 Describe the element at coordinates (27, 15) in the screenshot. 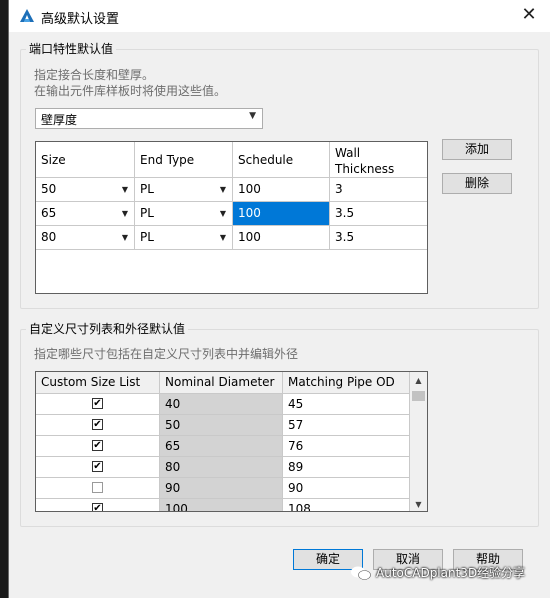

I see `autocad-logo-icon` at that location.